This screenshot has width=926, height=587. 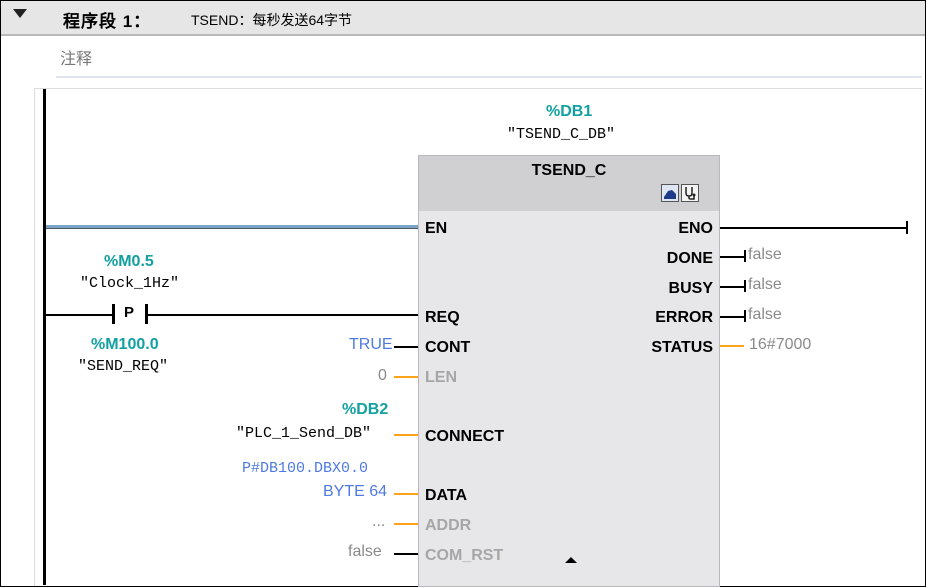 What do you see at coordinates (690, 288) in the screenshot?
I see `pin-busy: BUSY` at bounding box center [690, 288].